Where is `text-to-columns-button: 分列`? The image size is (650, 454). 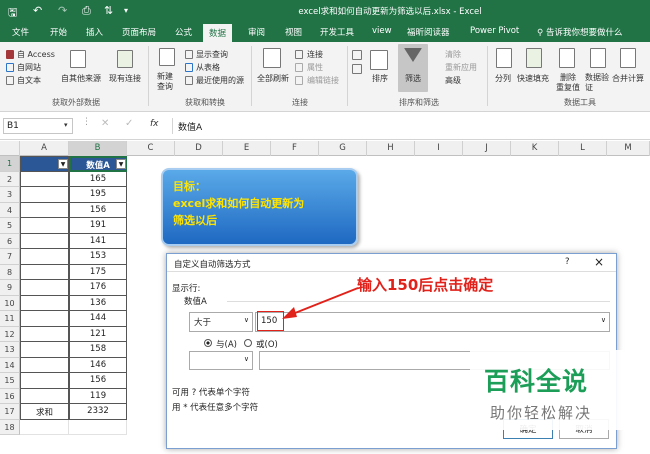 text-to-columns-button: 分列 is located at coordinates (503, 78).